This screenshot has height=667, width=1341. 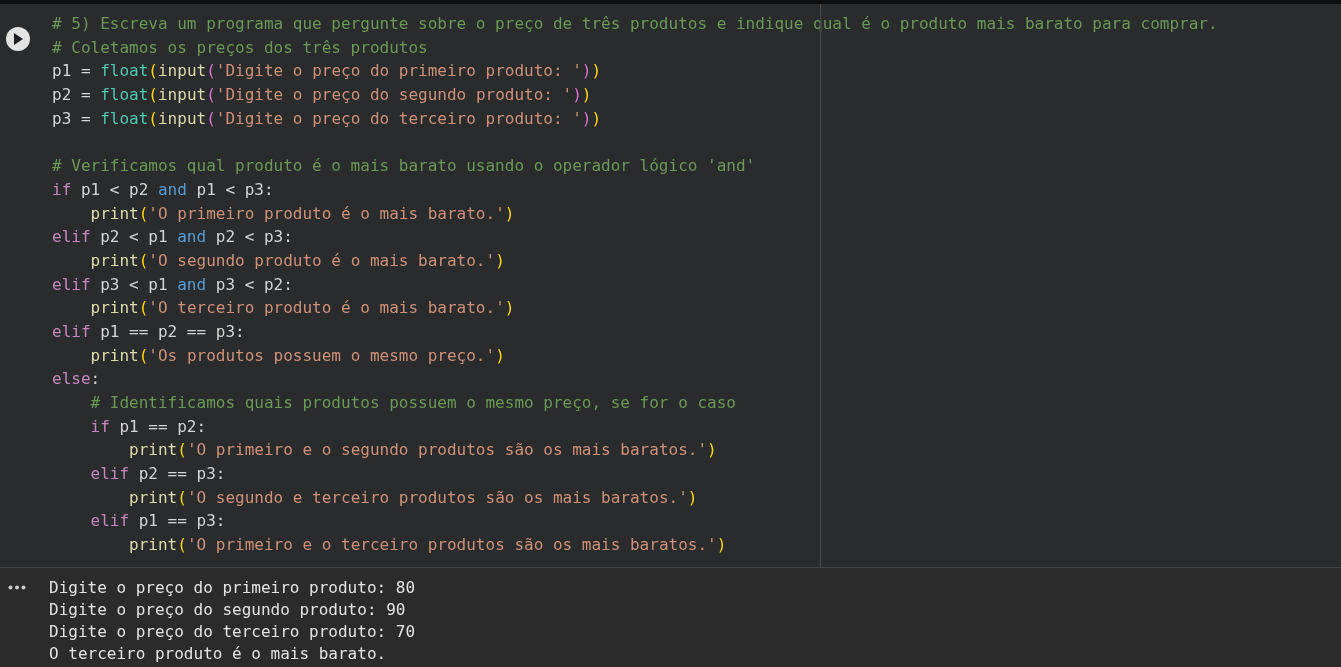 I want to click on code-line: p1 = float(input('Digite o preço do primeiro produto: ')), so click(x=327, y=71).